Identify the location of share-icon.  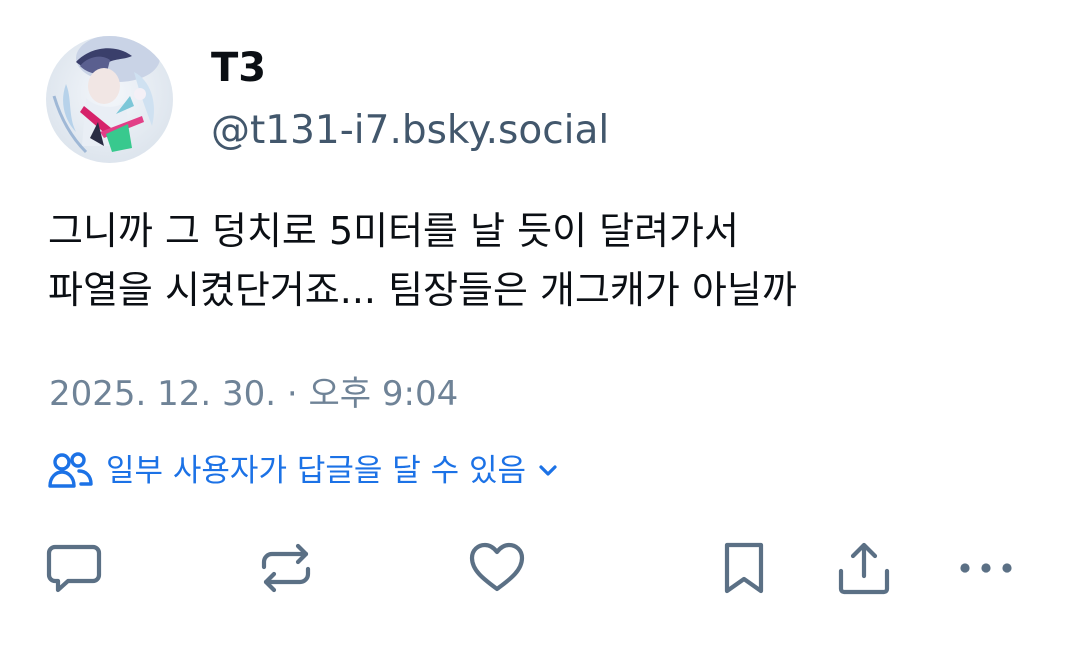
(864, 568).